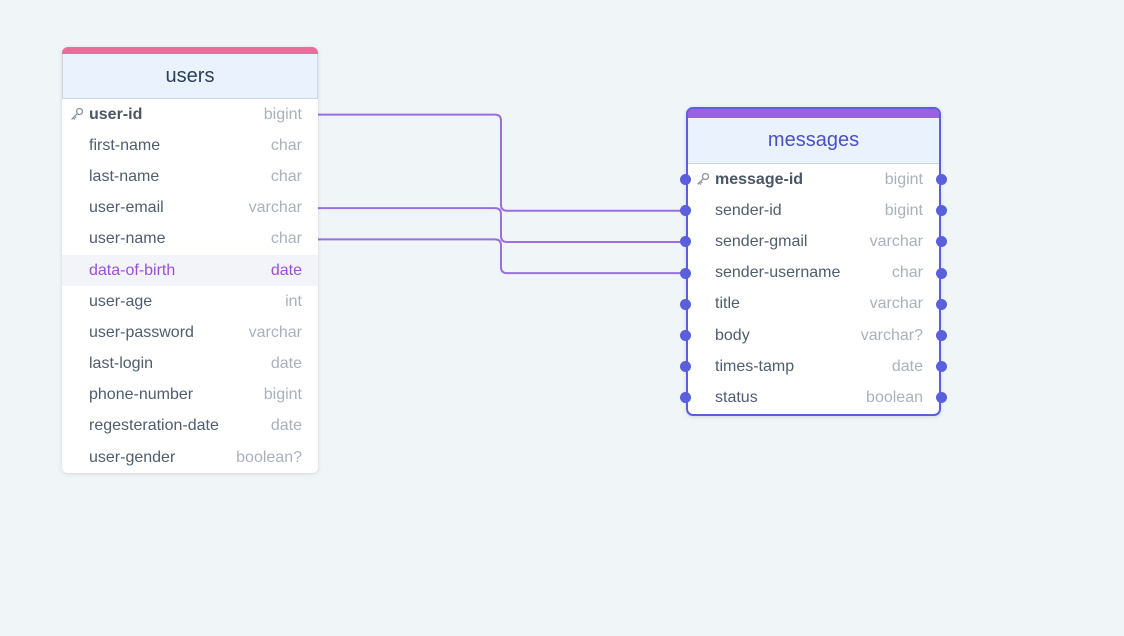 The height and width of the screenshot is (636, 1124). I want to click on users-field-user-password: user-password varchar, so click(190, 332).